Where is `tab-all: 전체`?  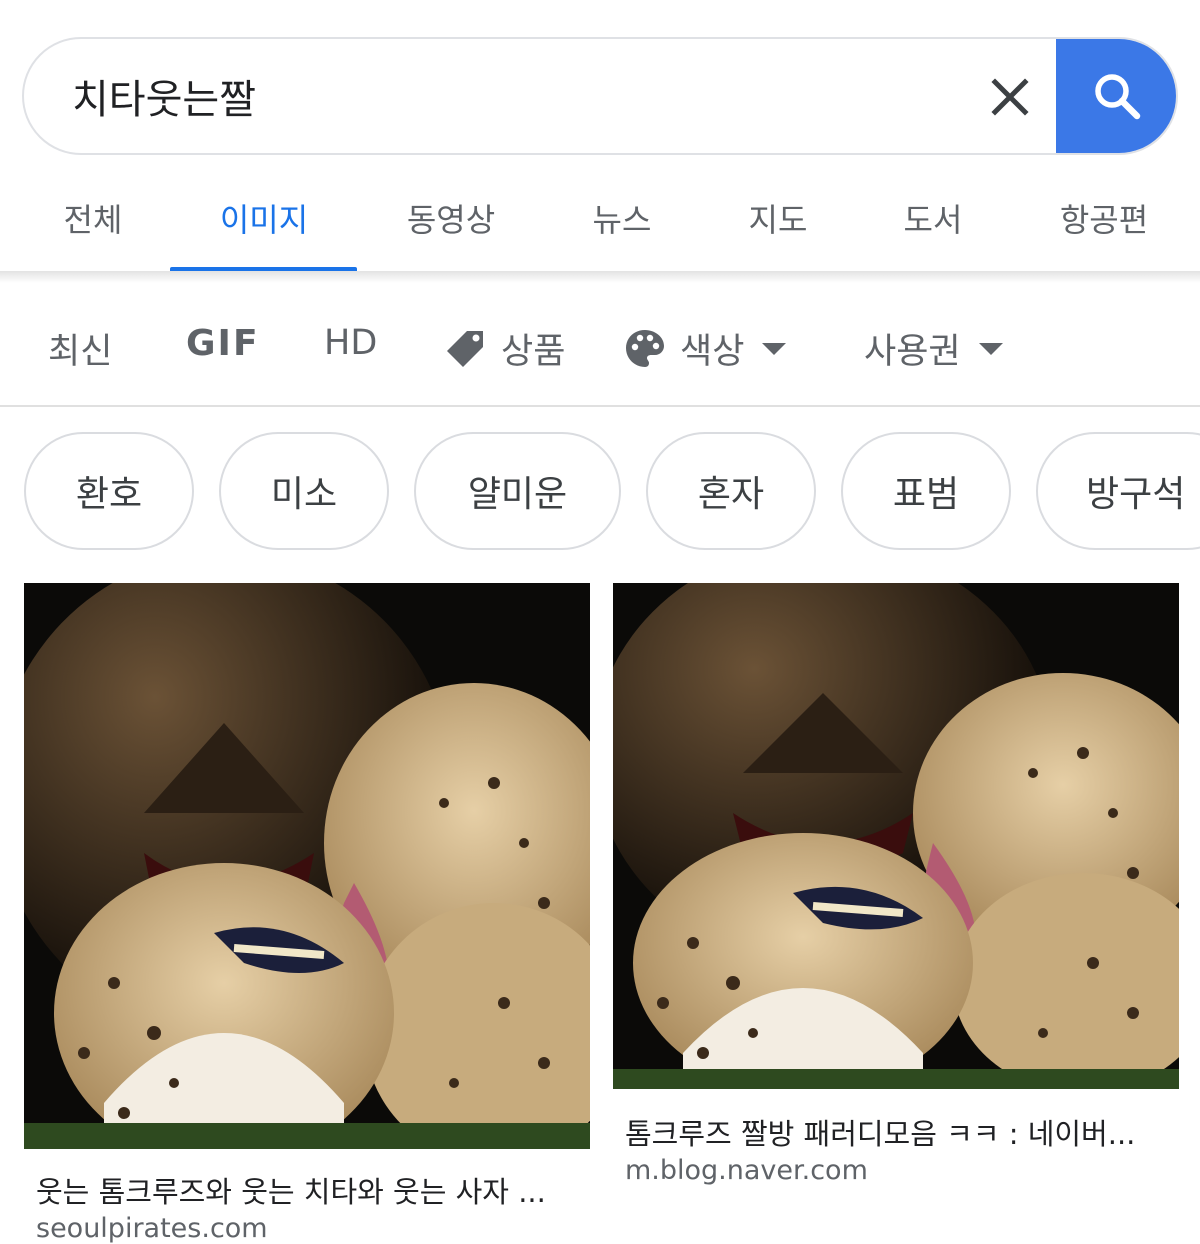 tab-all: 전체 is located at coordinates (93, 218).